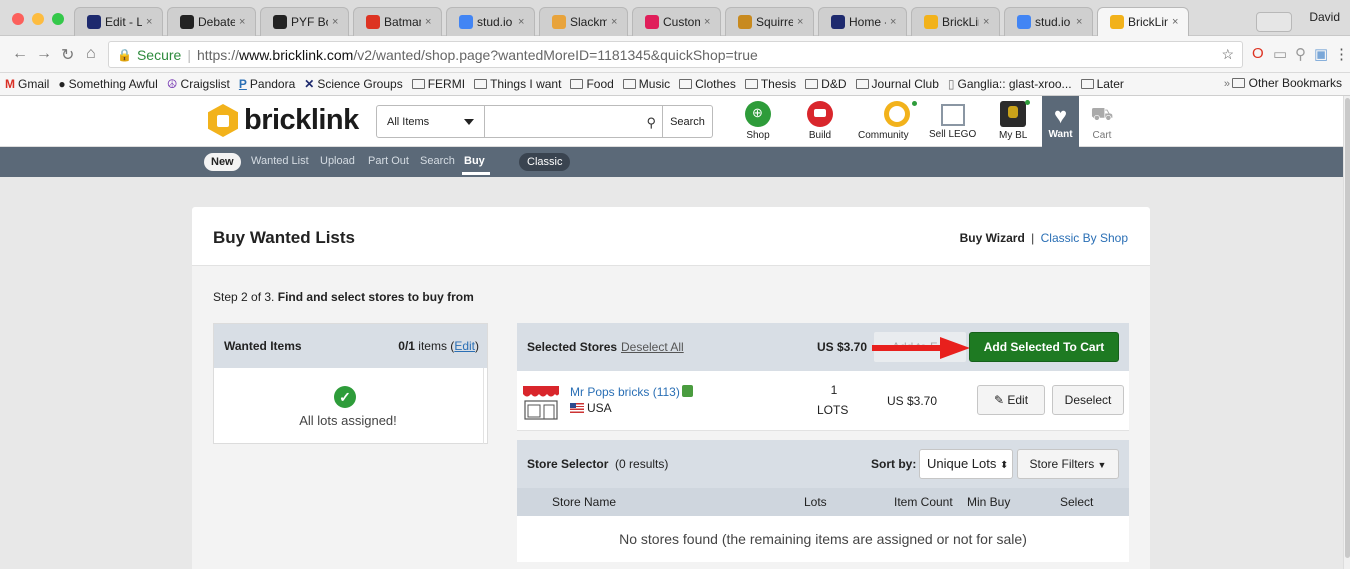 This screenshot has width=1350, height=569. I want to click on zoom-window-dot, so click(58, 19).